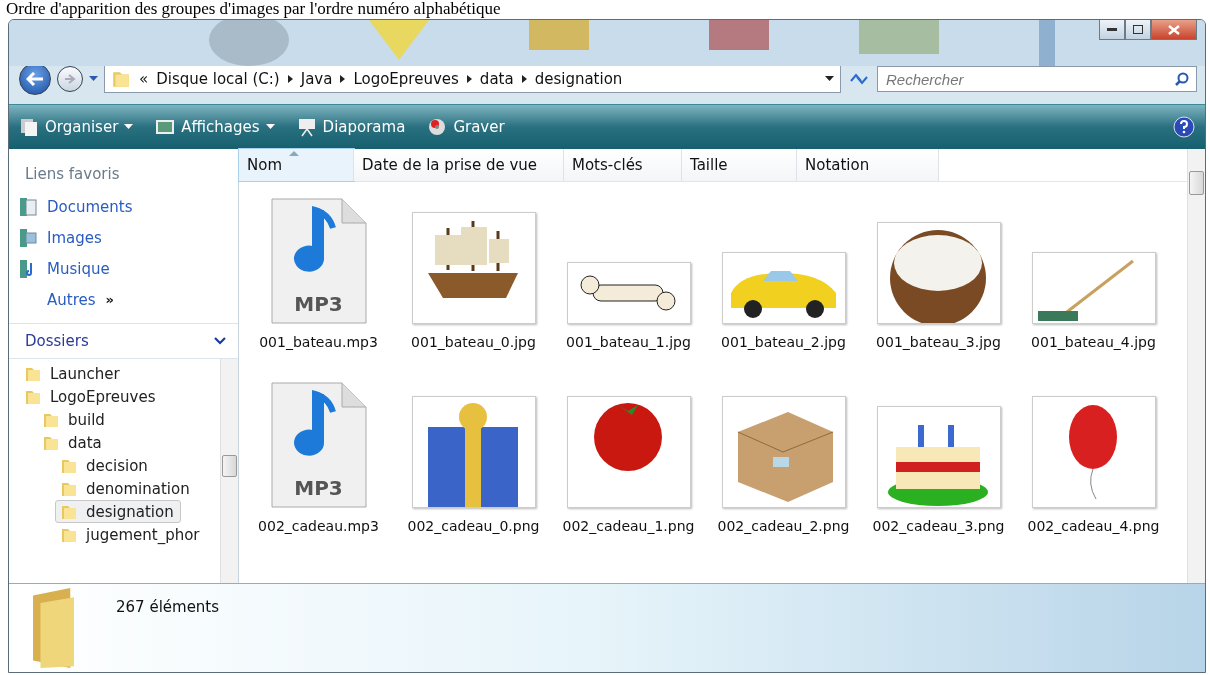  What do you see at coordinates (437, 127) in the screenshot?
I see `disc-icon` at bounding box center [437, 127].